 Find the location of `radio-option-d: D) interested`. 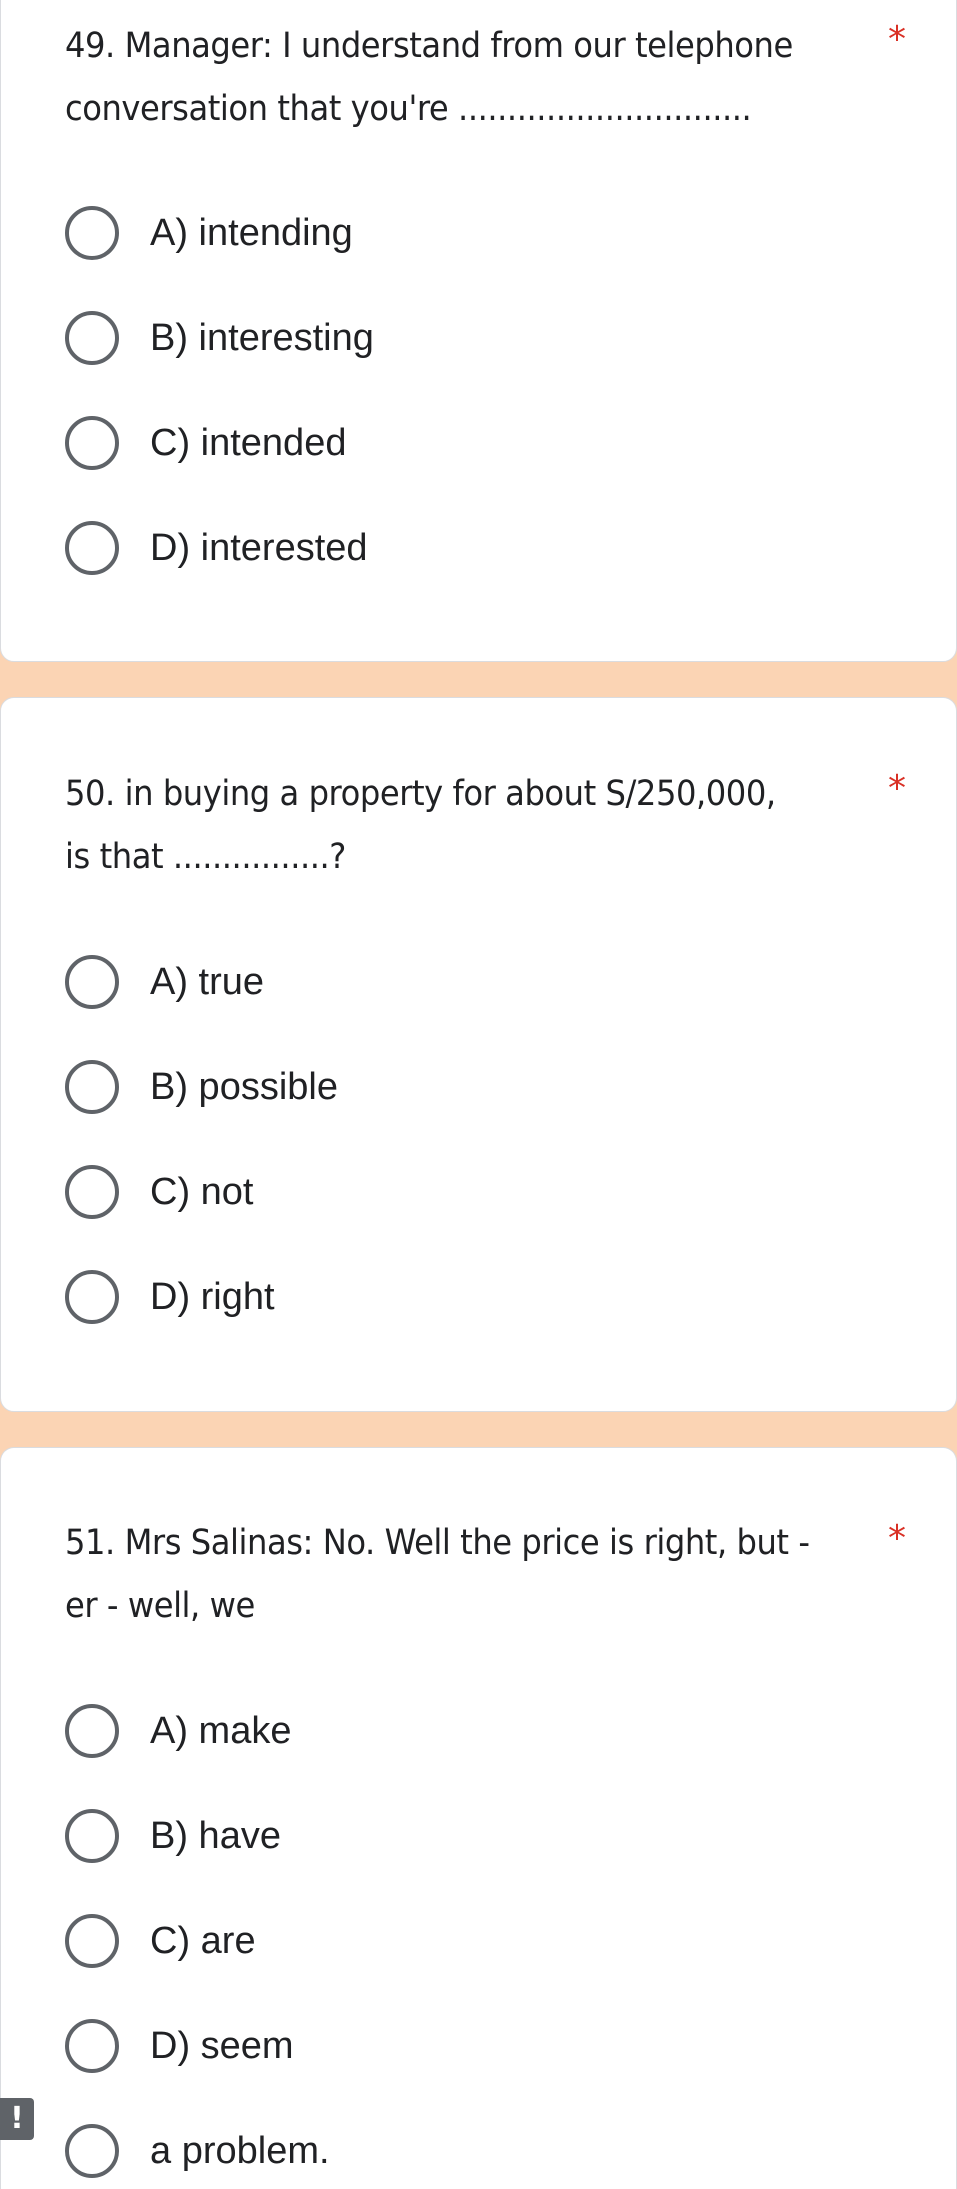

radio-option-d: D) interested is located at coordinates (216, 548).